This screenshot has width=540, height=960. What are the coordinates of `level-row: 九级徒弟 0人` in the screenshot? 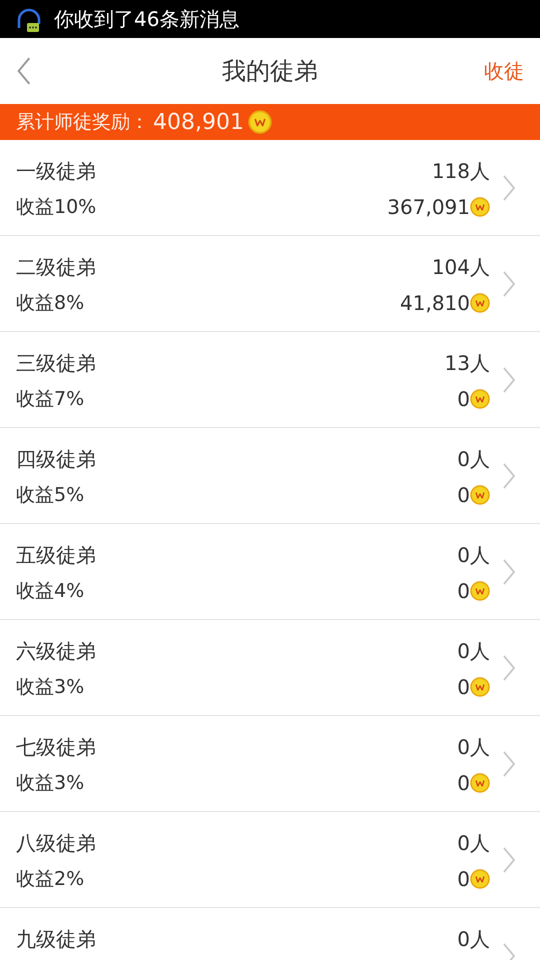 It's located at (270, 934).